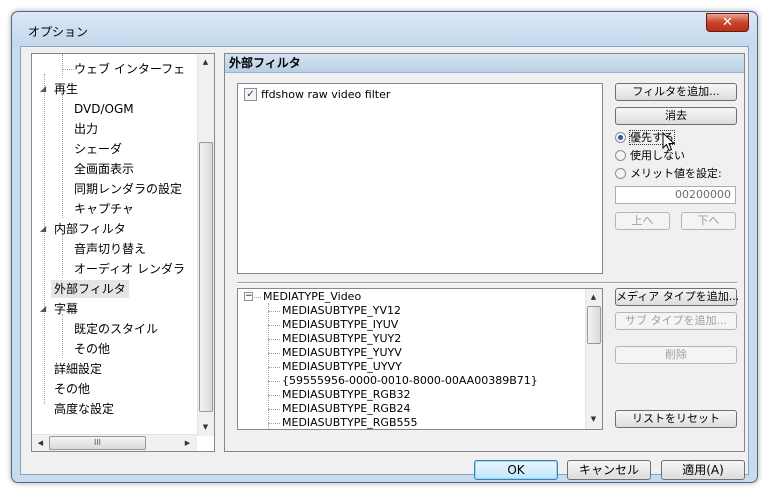 The height and width of the screenshot is (504, 775). What do you see at coordinates (110, 249) in the screenshot?
I see `tree-item-audio-switcher: 音声切り替え` at bounding box center [110, 249].